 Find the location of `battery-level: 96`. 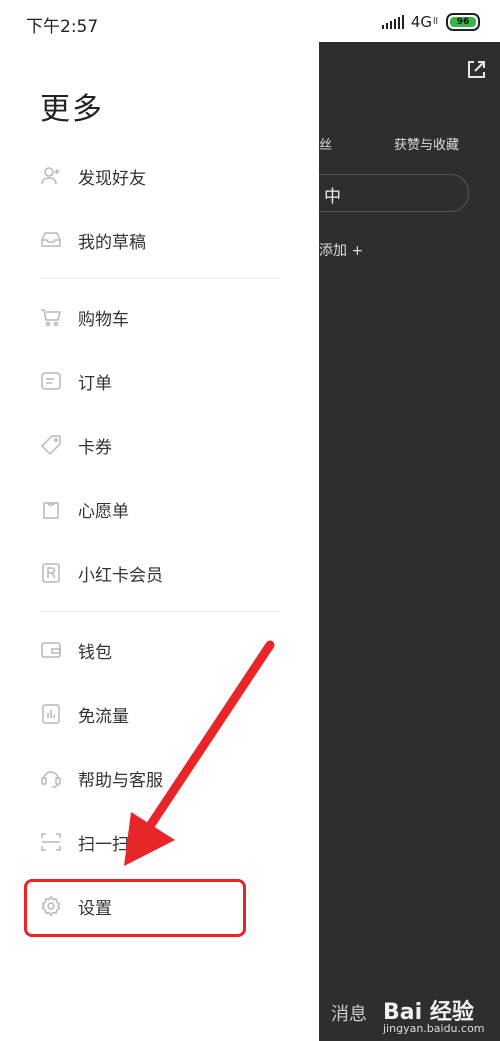

battery-level: 96 is located at coordinates (463, 22).